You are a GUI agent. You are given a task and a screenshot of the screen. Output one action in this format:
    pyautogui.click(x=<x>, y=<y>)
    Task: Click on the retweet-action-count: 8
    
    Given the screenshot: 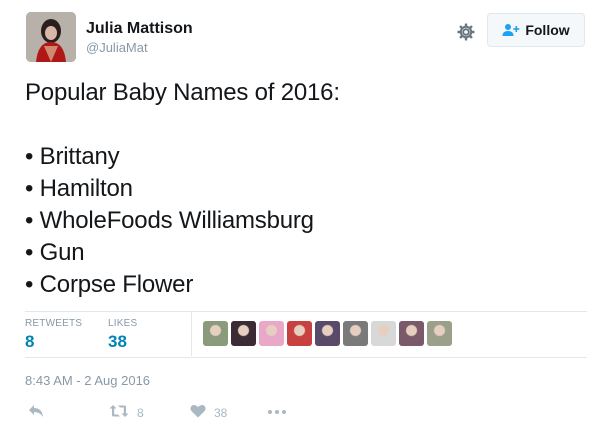 What is the action you would take?
    pyautogui.click(x=140, y=412)
    